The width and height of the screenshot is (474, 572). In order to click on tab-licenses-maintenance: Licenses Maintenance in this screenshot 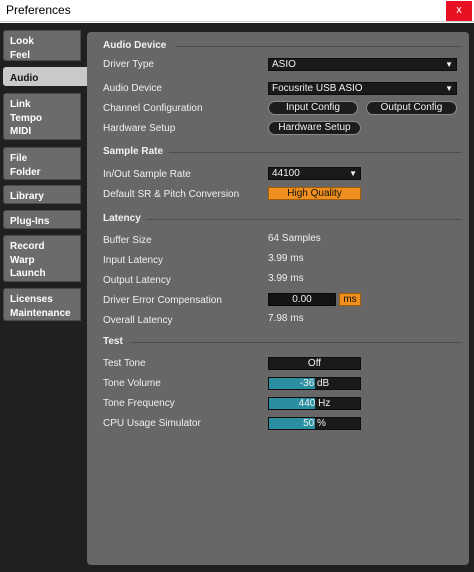, I will do `click(42, 304)`.